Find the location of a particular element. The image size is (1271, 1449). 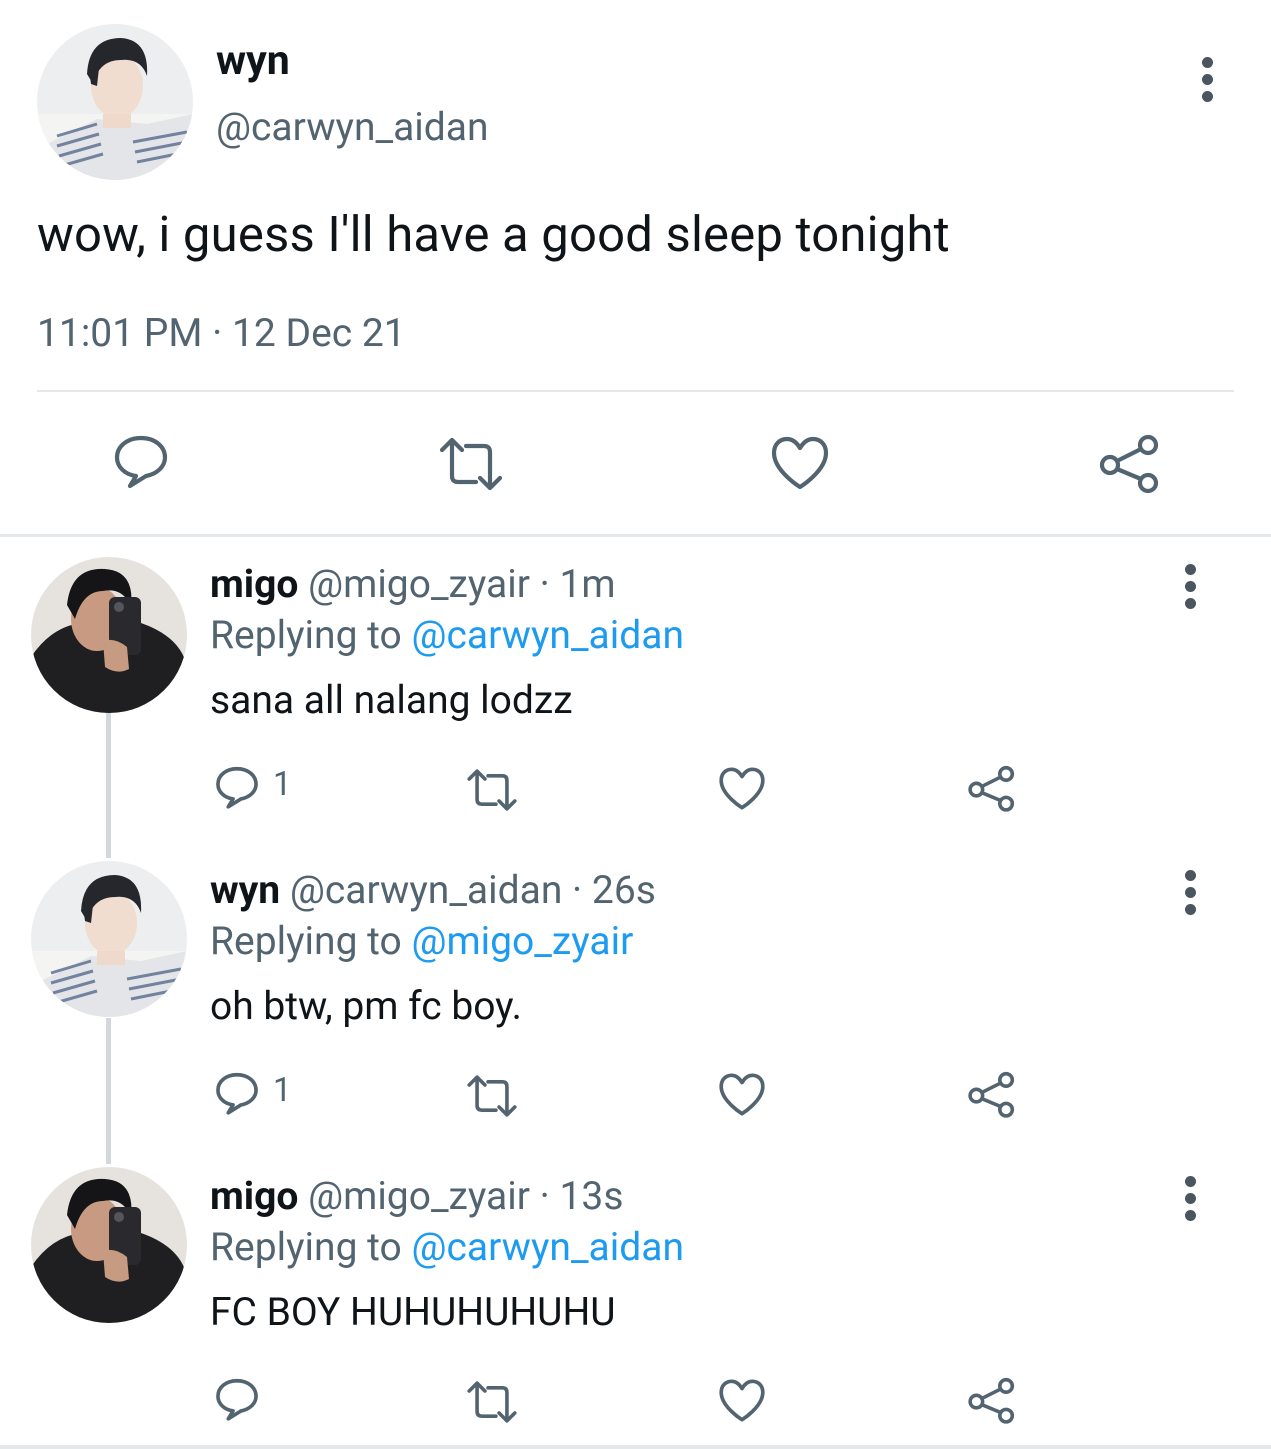

reply-header: wyn @carwyn_aidan · 26s is located at coordinates (433, 890).